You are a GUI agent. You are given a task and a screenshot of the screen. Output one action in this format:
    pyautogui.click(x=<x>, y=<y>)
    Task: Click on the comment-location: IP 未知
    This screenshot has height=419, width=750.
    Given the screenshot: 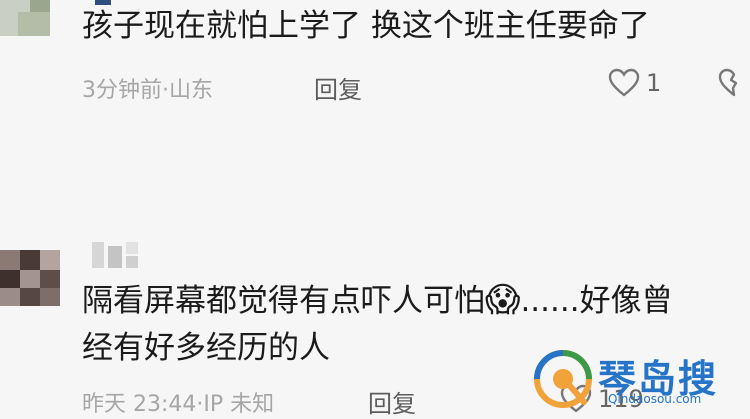 What is the action you would take?
    pyautogui.click(x=239, y=404)
    